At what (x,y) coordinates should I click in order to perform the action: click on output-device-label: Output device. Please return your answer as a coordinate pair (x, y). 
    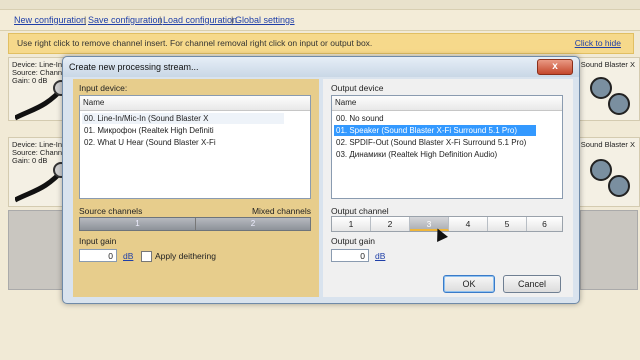
    Looking at the image, I should click on (357, 88).